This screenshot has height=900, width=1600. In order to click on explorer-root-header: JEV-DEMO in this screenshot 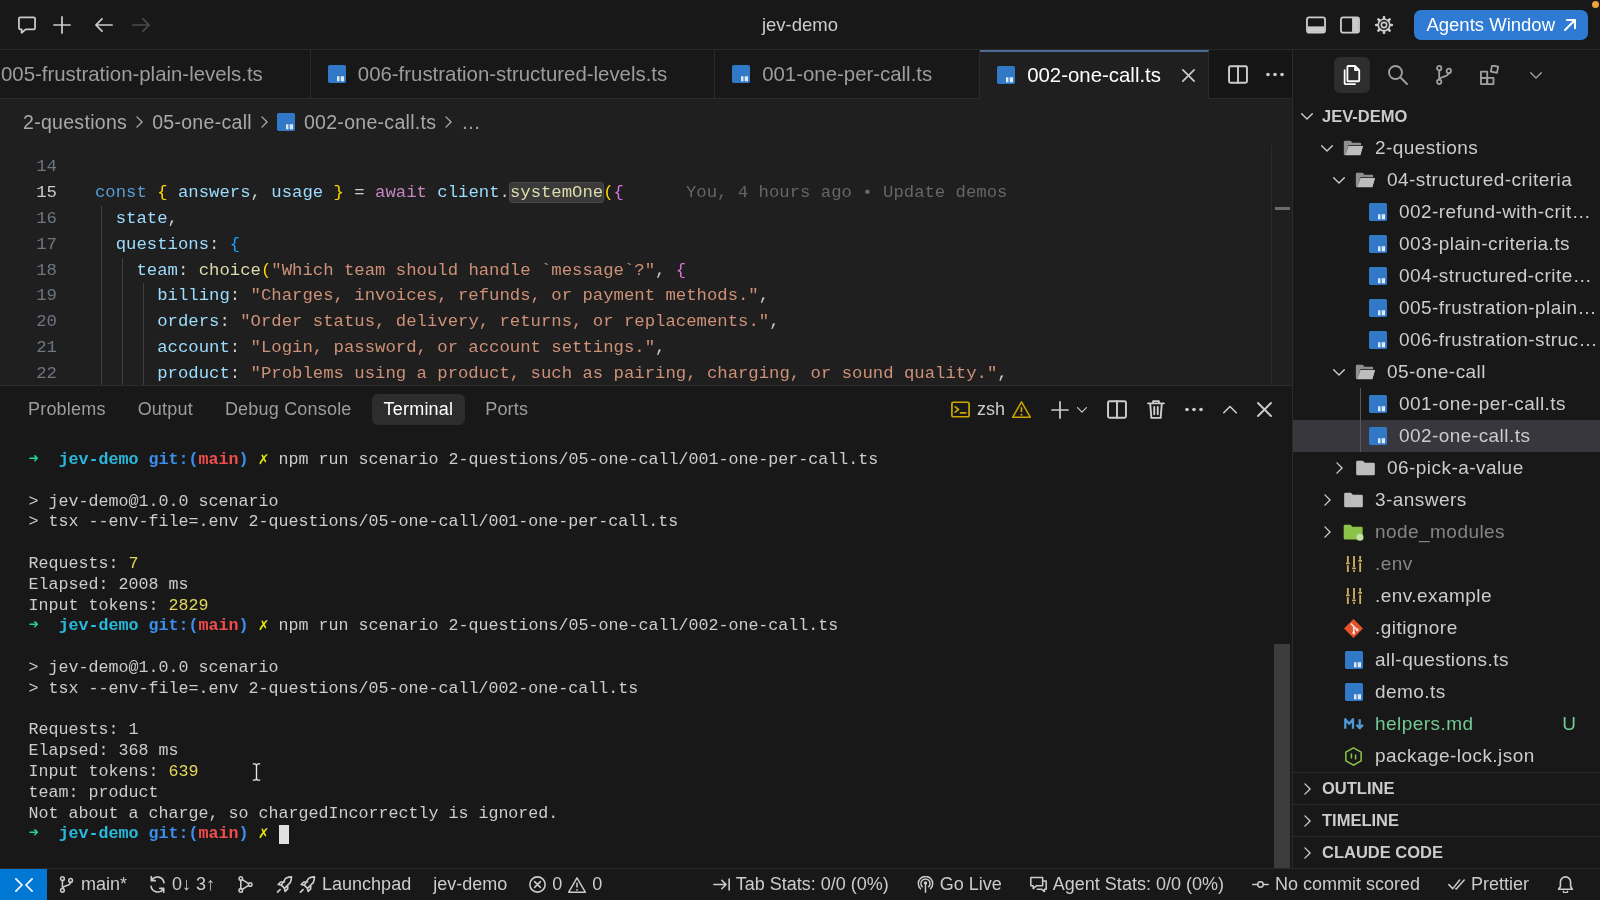, I will do `click(1446, 116)`.